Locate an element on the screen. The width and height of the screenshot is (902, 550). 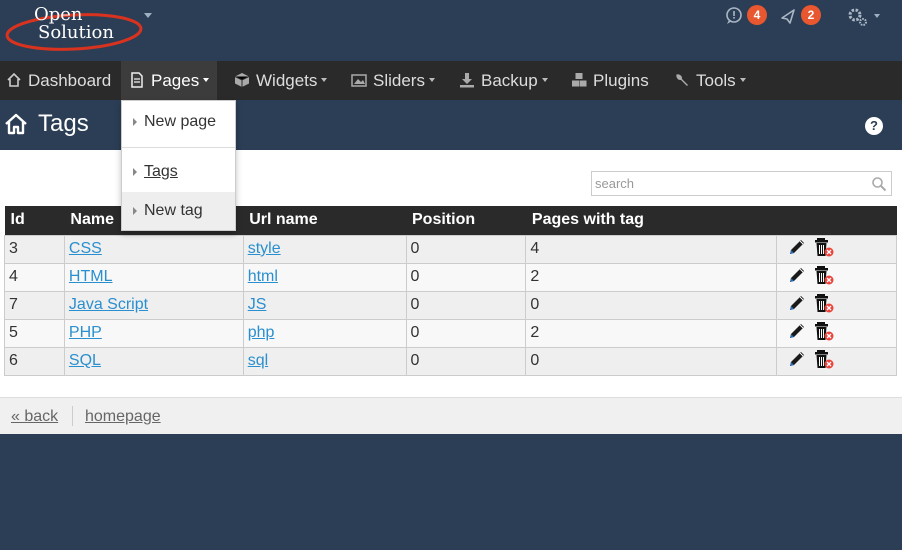
logo-menu-caret-icon is located at coordinates (148, 15).